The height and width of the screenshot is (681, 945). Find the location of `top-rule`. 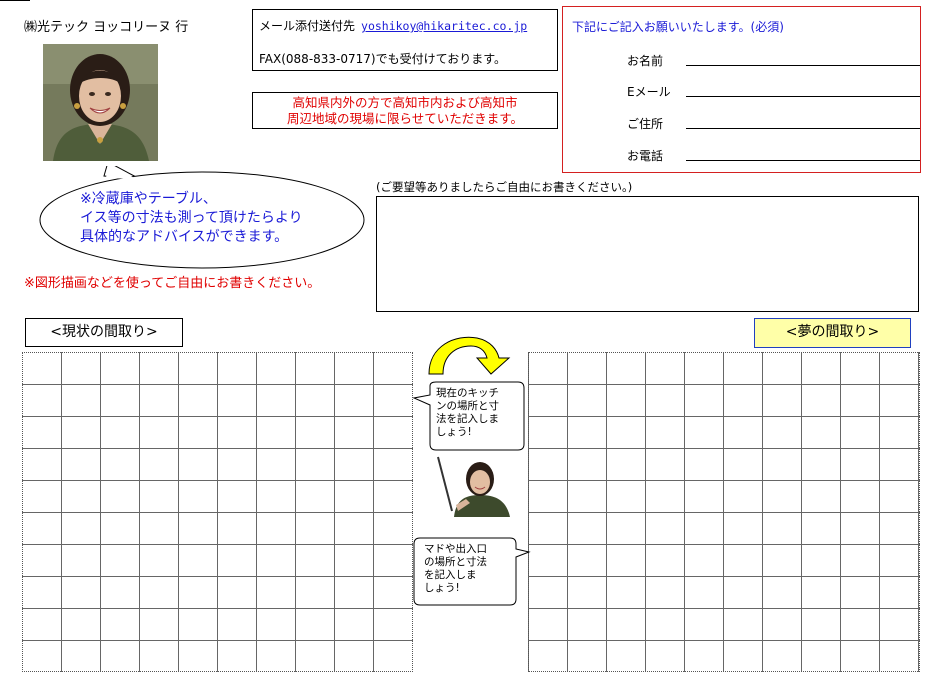

top-rule is located at coordinates (15, 1).